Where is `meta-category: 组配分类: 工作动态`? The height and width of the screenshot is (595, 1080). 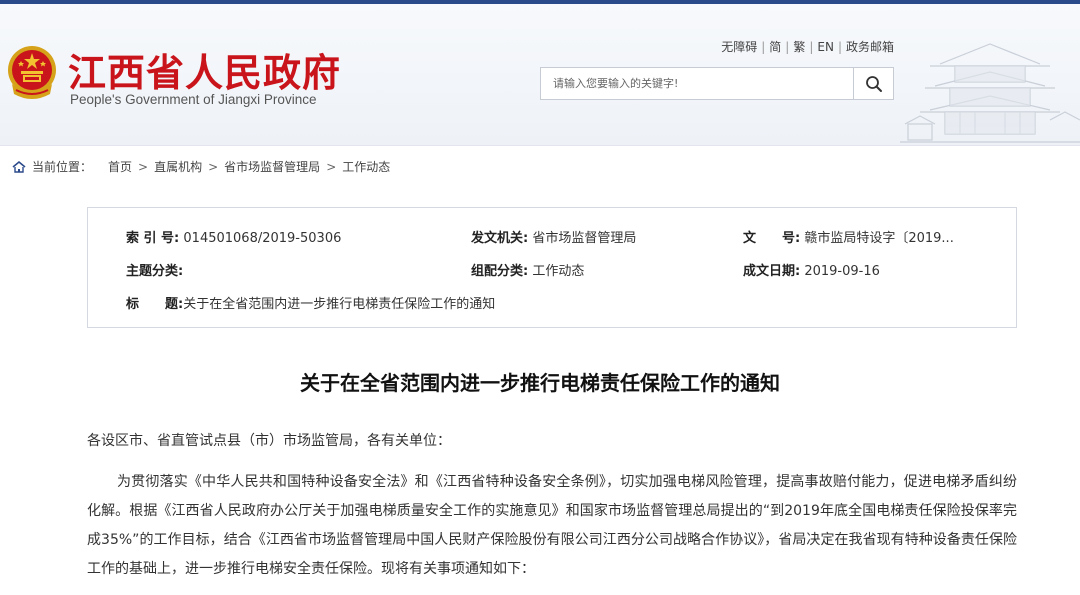 meta-category: 组配分类: 工作动态 is located at coordinates (527, 269).